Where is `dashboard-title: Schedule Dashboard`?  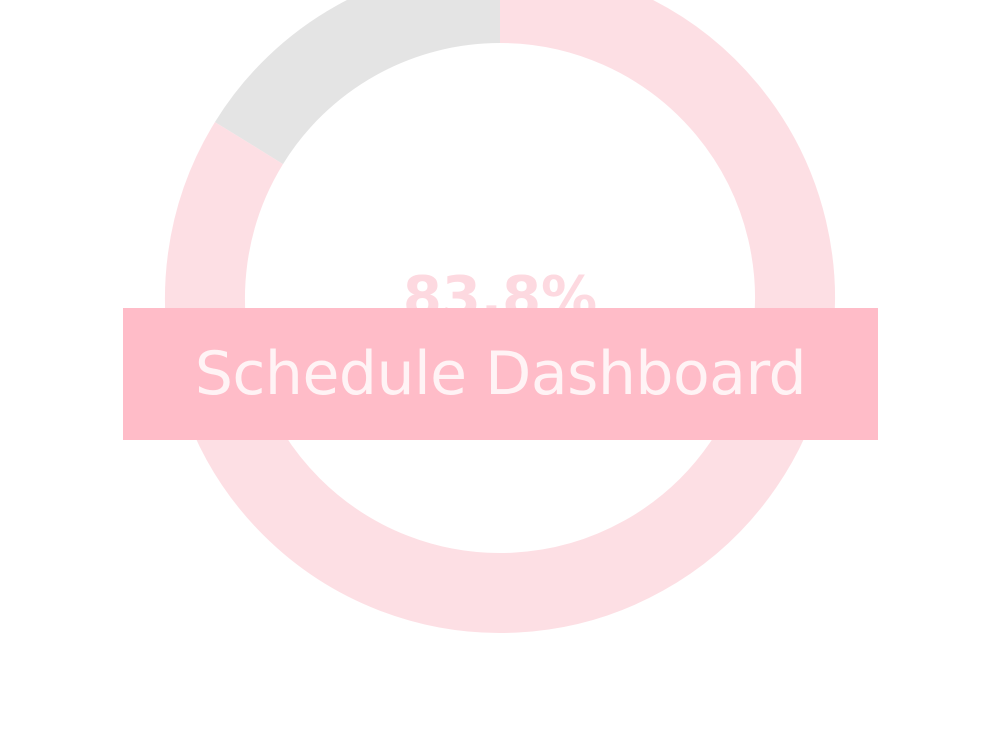
dashboard-title: Schedule Dashboard is located at coordinates (500, 374).